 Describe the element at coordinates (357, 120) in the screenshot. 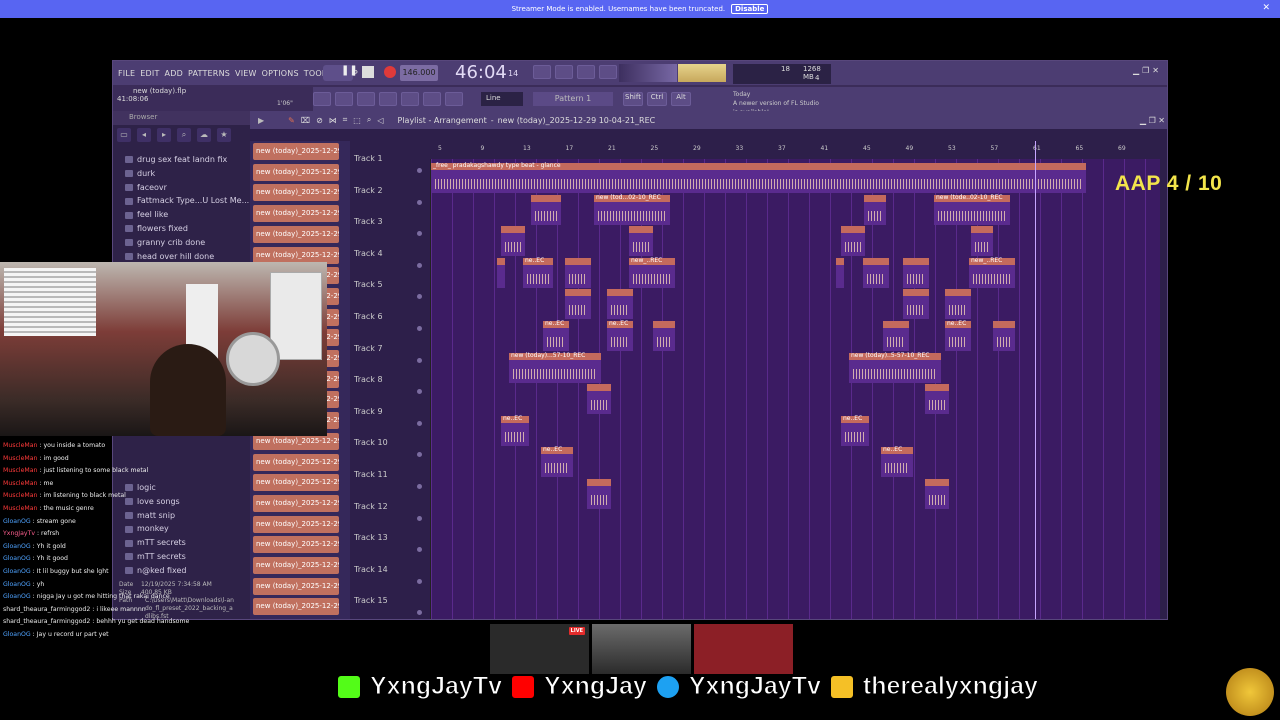

I see `select-icon: ⬚` at that location.